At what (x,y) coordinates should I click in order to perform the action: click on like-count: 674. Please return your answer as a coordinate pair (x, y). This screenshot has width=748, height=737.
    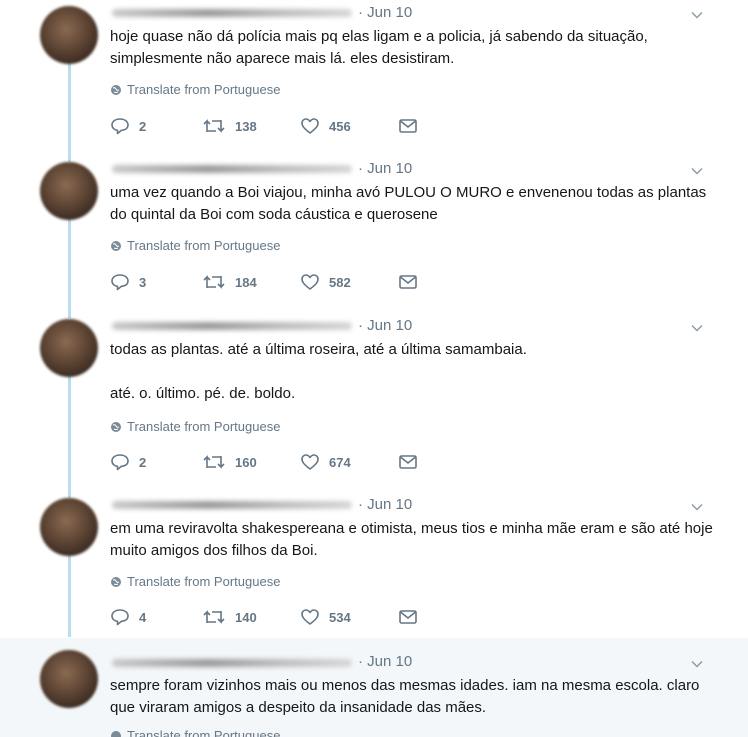
    Looking at the image, I should click on (340, 462).